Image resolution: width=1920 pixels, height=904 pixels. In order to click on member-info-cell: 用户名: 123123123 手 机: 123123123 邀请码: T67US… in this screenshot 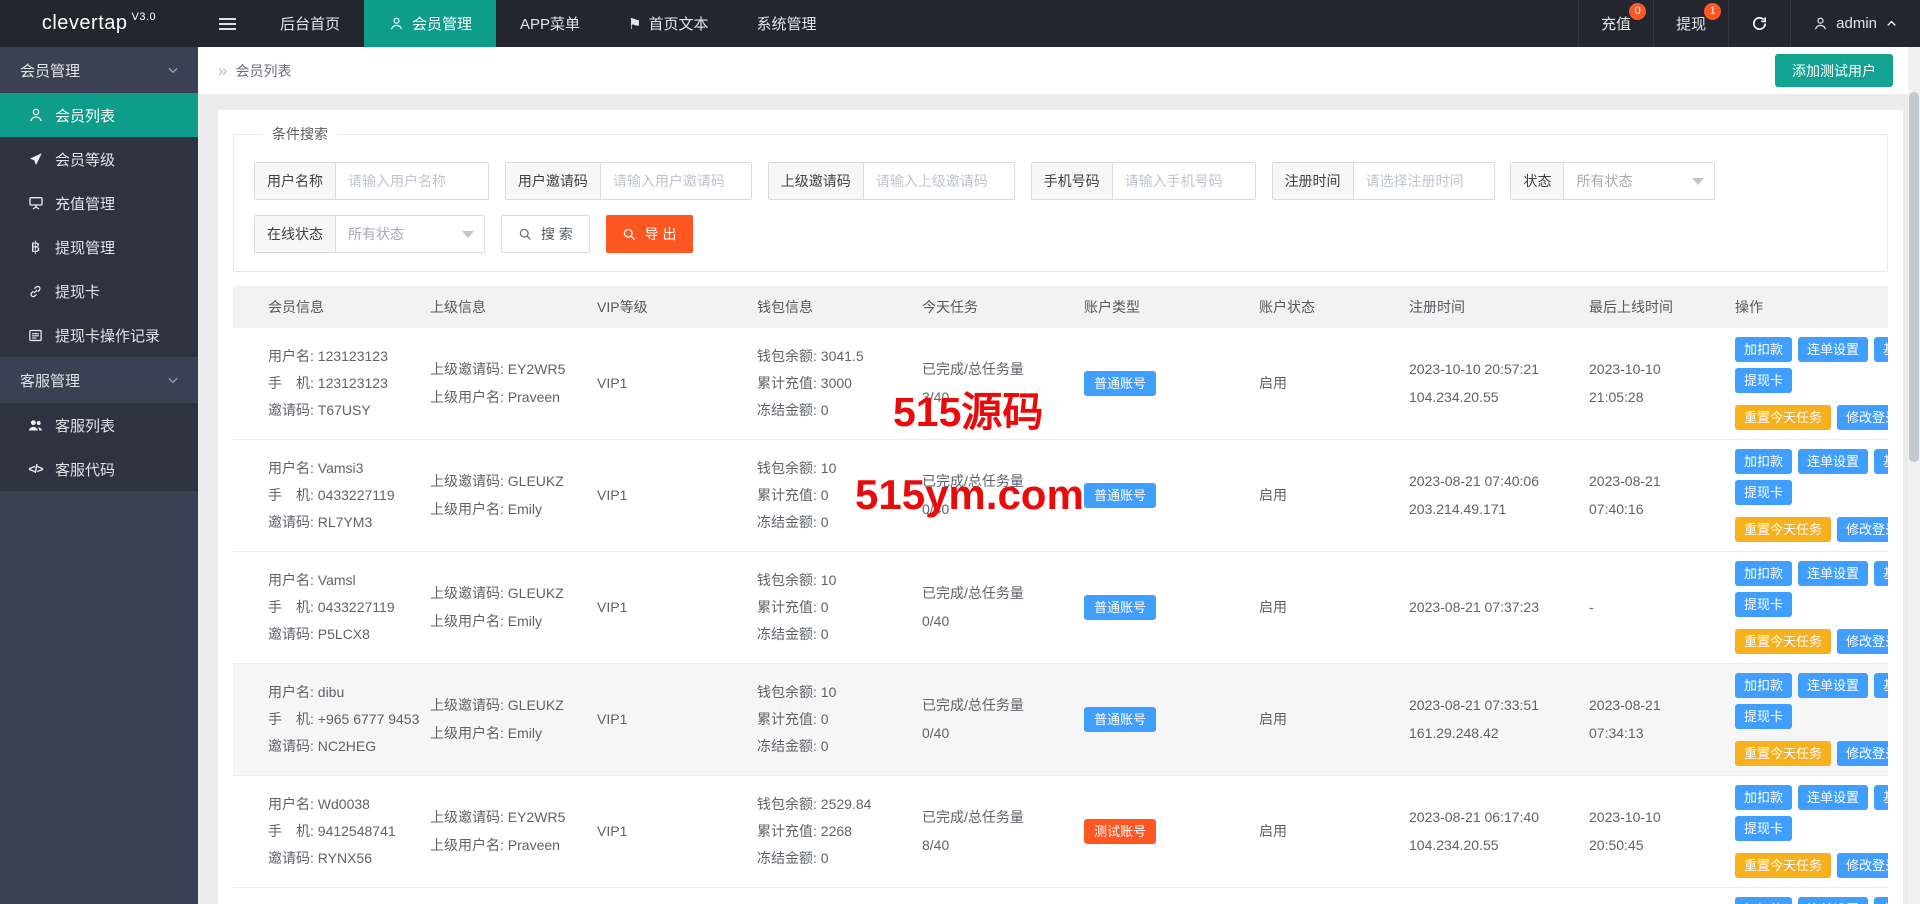, I will do `click(325, 384)`.